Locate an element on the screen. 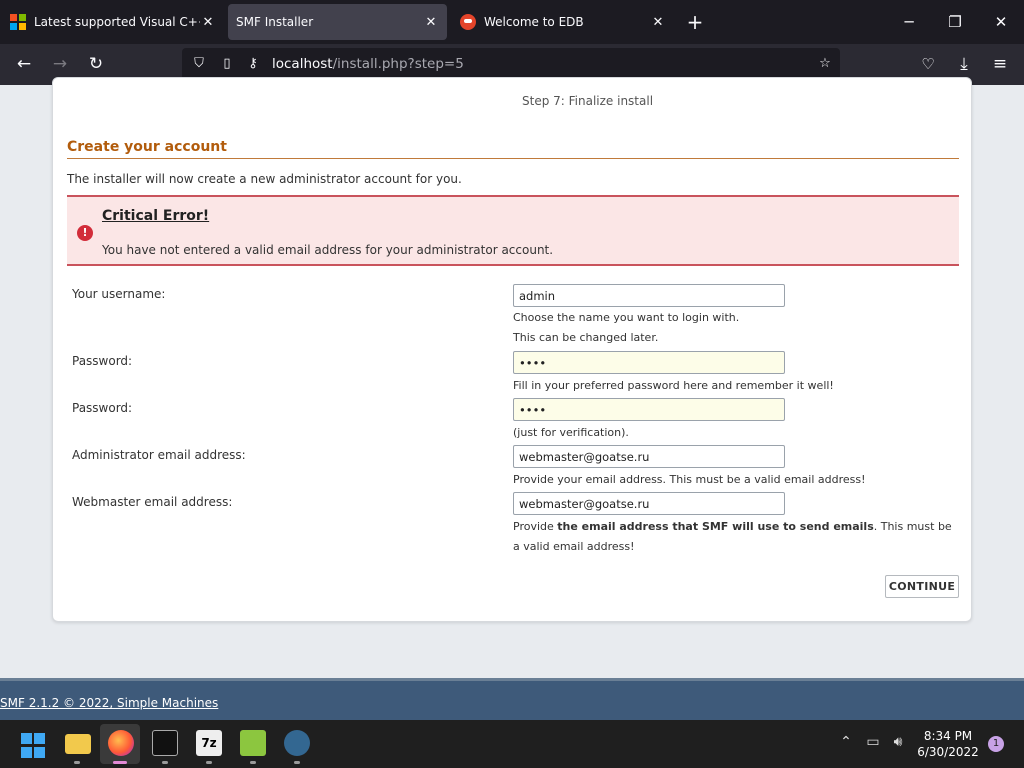  footer: SMF 2.1.2 © 2022, Simple Machines is located at coordinates (512, 699).